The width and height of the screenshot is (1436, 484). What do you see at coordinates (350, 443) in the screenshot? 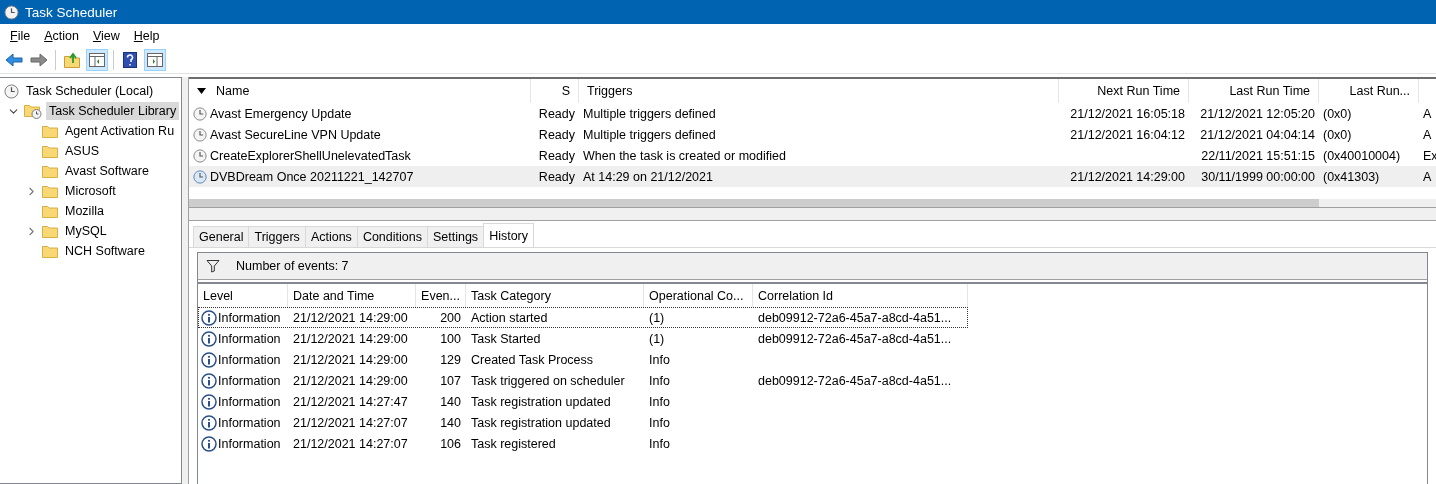
I see `table-cell: 21/12/2021 14:27:07` at bounding box center [350, 443].